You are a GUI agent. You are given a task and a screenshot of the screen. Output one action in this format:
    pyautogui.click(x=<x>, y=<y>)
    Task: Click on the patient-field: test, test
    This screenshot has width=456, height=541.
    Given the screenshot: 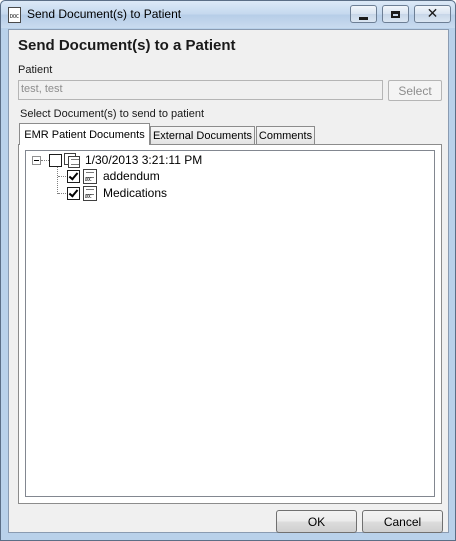 What is the action you would take?
    pyautogui.click(x=200, y=90)
    